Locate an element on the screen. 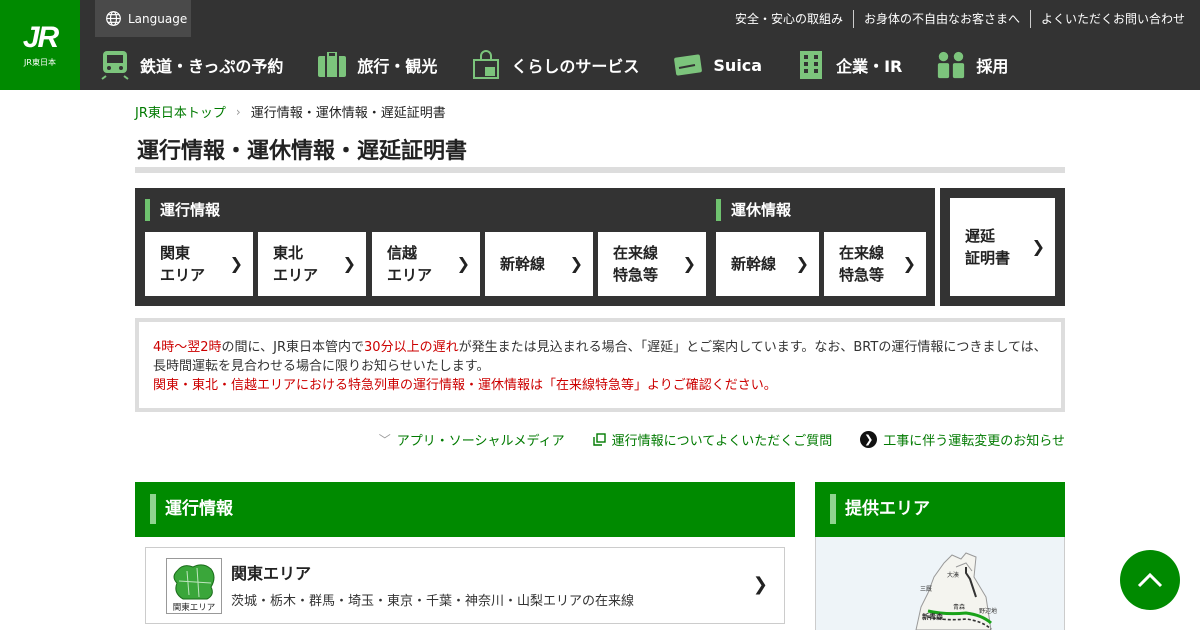 This screenshot has width=1200, height=630. nav-label-recruit: 採用 is located at coordinates (992, 66).